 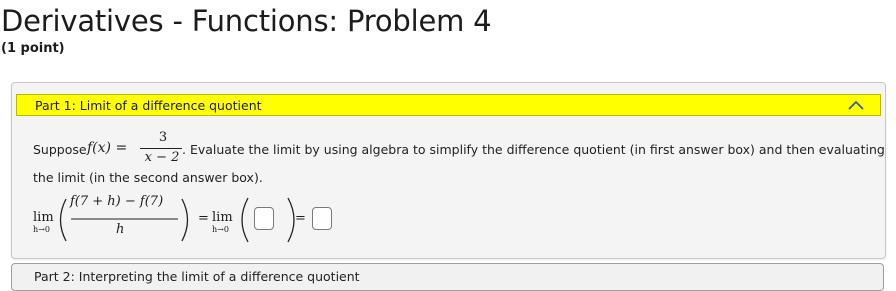 What do you see at coordinates (148, 105) in the screenshot?
I see `part1-header-label: Part 1: Limit of a difference quotient` at bounding box center [148, 105].